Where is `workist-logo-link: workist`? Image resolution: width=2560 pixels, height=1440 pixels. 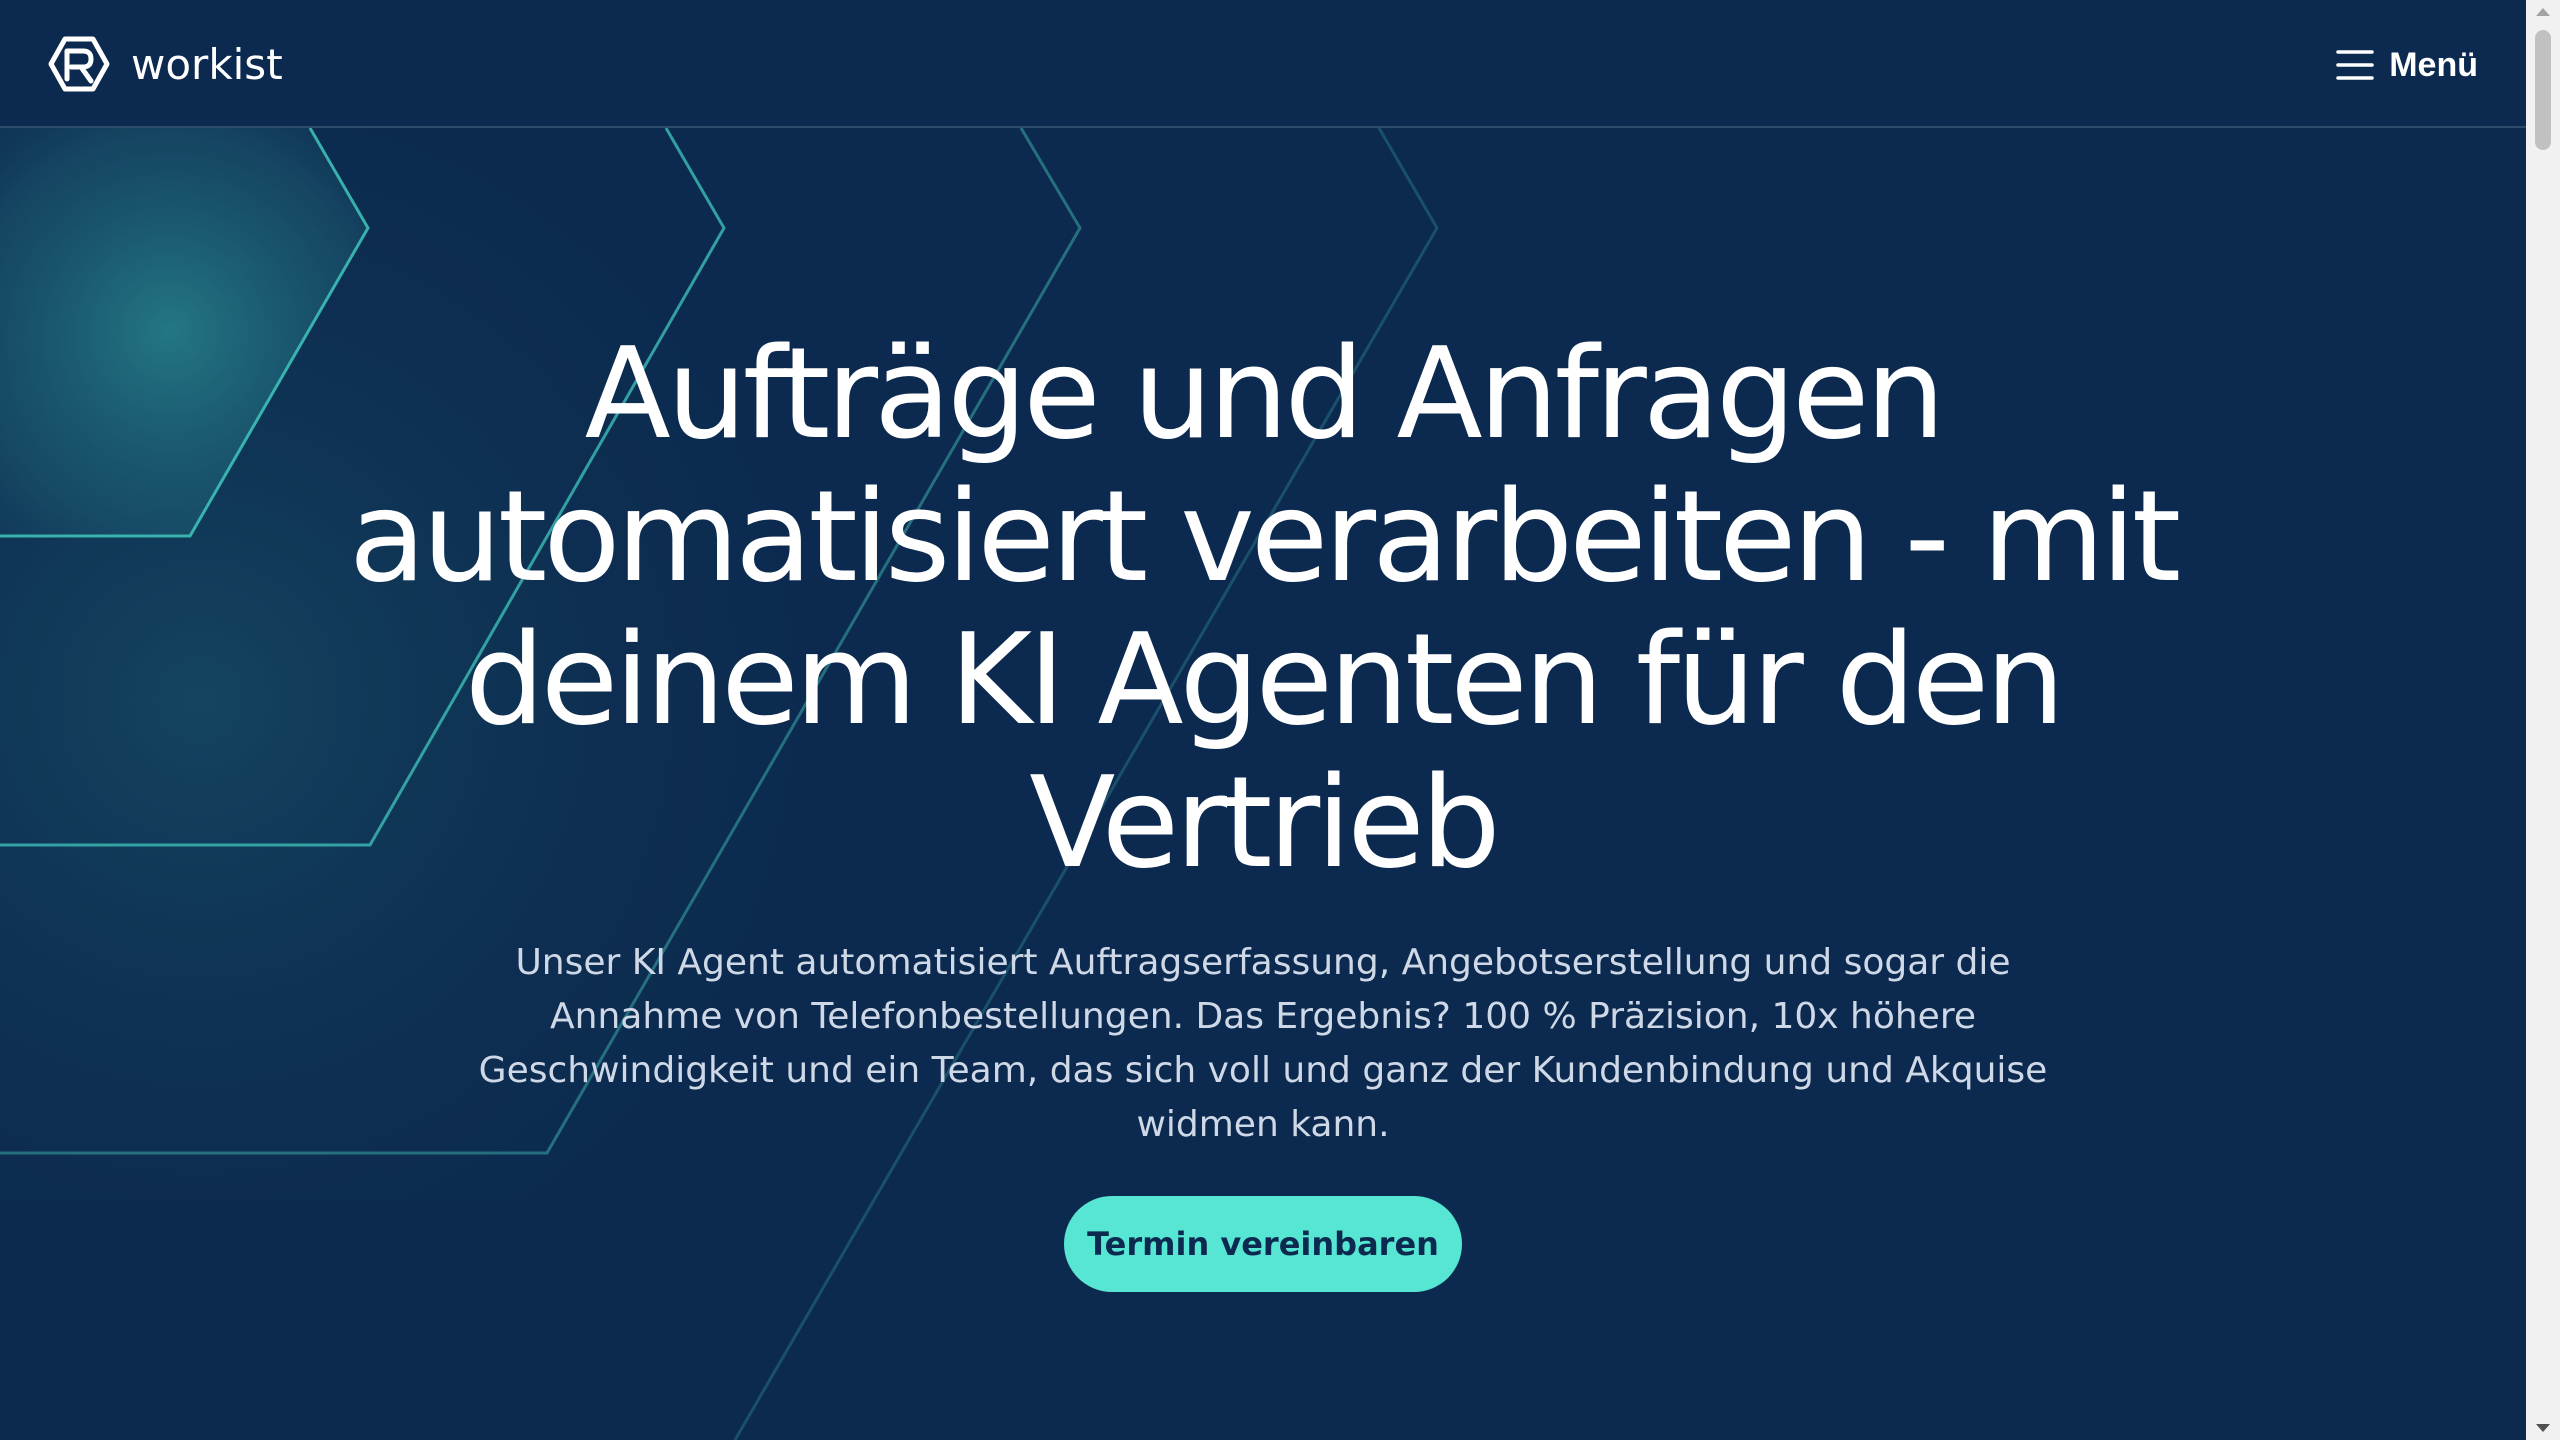 workist-logo-link: workist is located at coordinates (165, 64).